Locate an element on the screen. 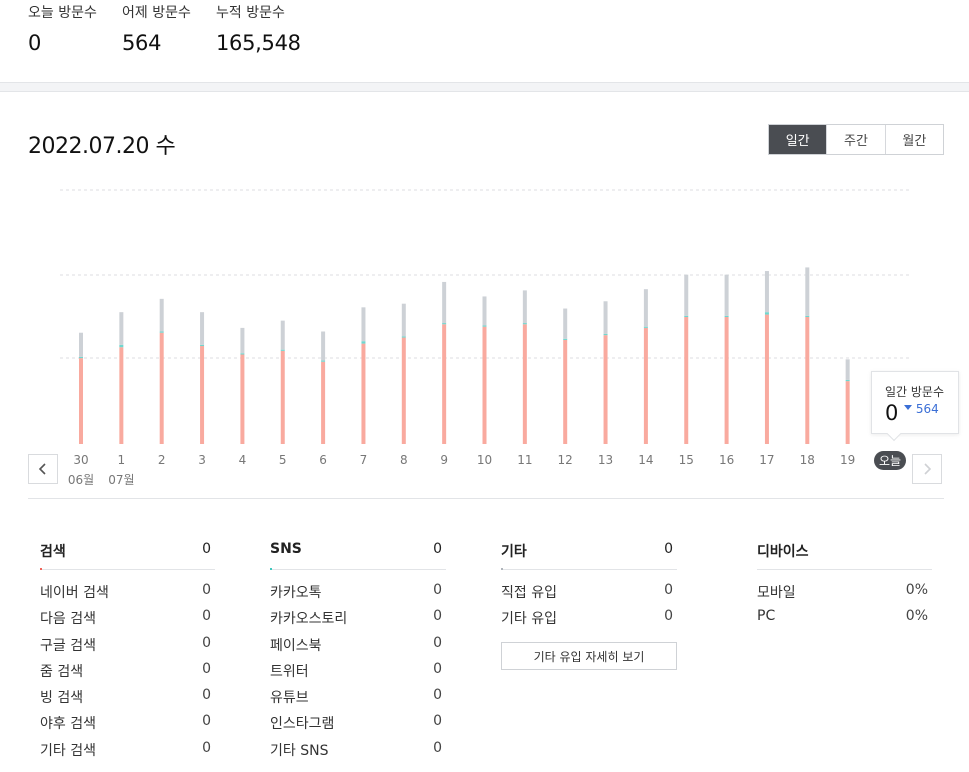 Image resolution: width=969 pixels, height=772 pixels. item-label: PC is located at coordinates (766, 616).